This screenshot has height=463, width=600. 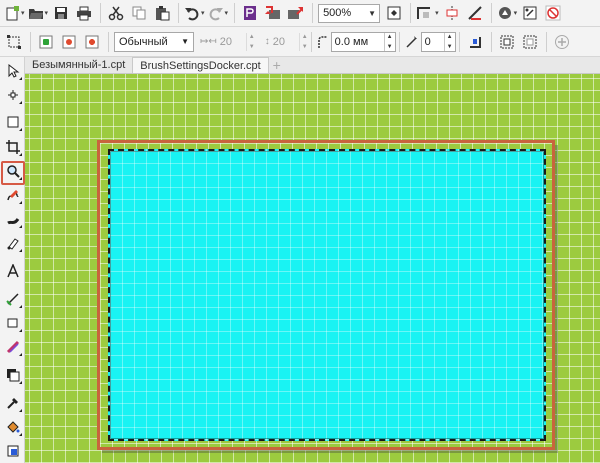 I want to click on style-select: Обычный ▼, so click(x=154, y=41).